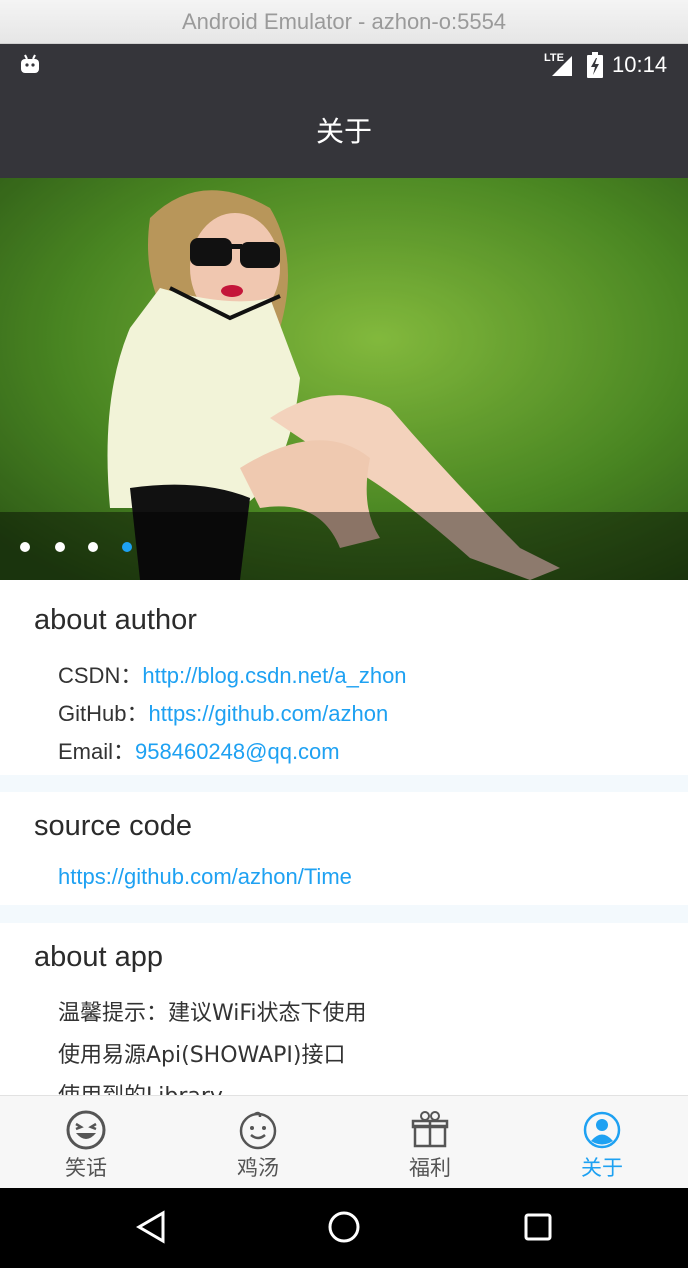 This screenshot has width=688, height=1268. I want to click on laughing-face-icon, so click(86, 1130).